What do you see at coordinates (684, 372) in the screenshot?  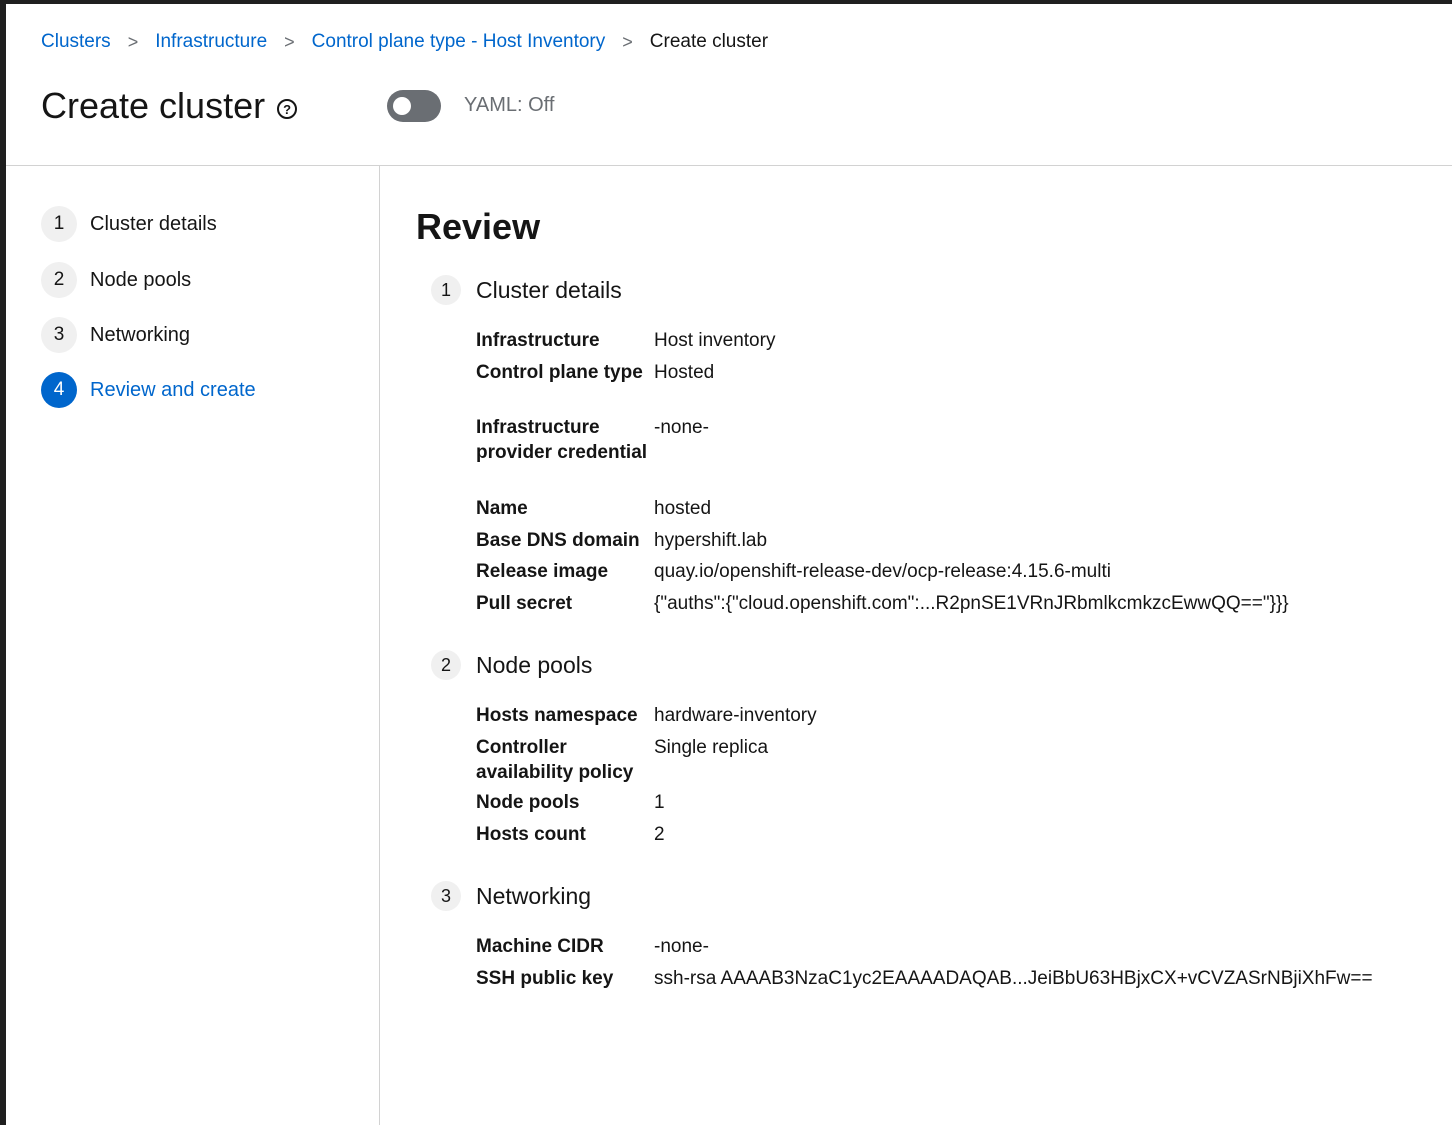 I see `description-value: Hosted` at bounding box center [684, 372].